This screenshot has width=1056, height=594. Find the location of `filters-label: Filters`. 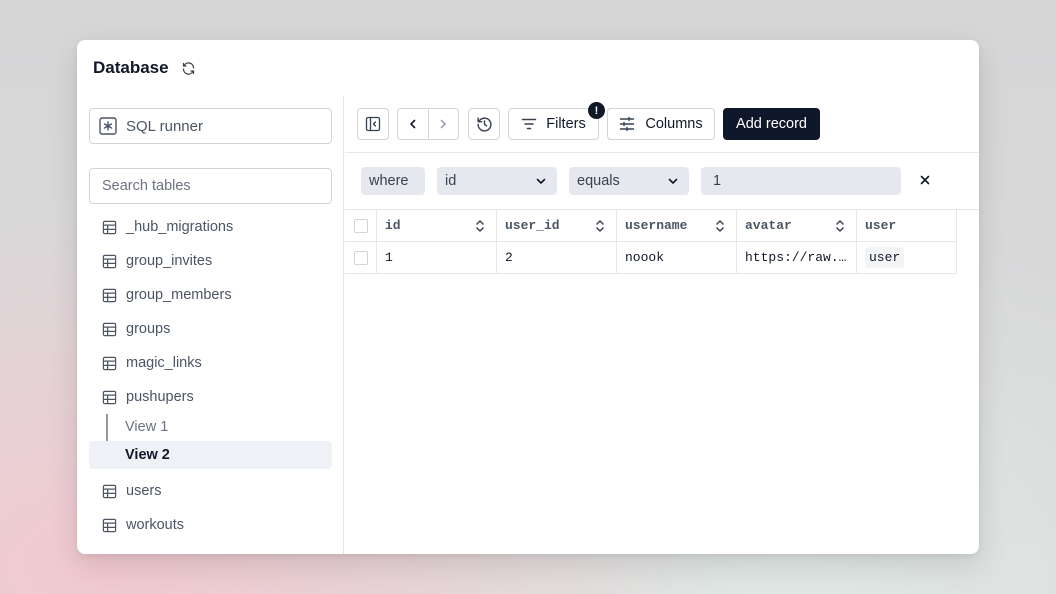

filters-label: Filters is located at coordinates (566, 124).